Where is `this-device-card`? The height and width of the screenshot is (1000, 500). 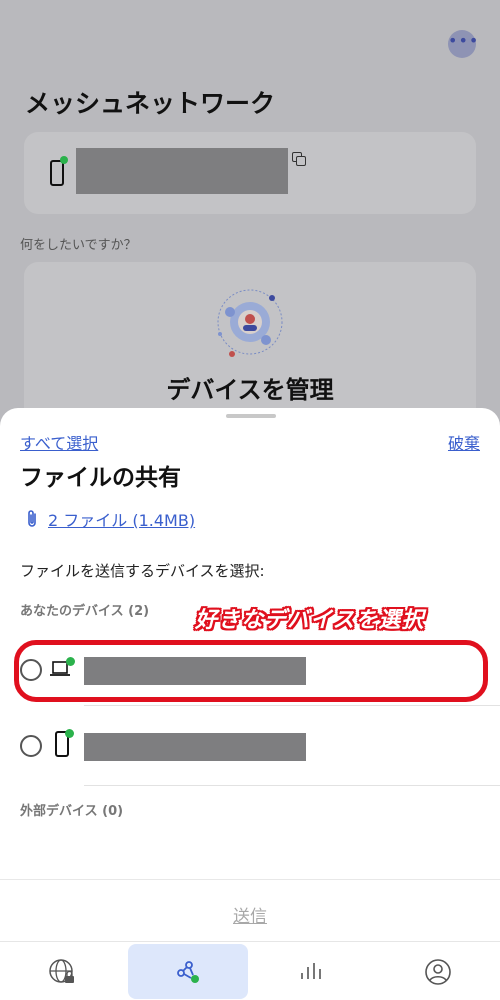 this-device-card is located at coordinates (250, 173).